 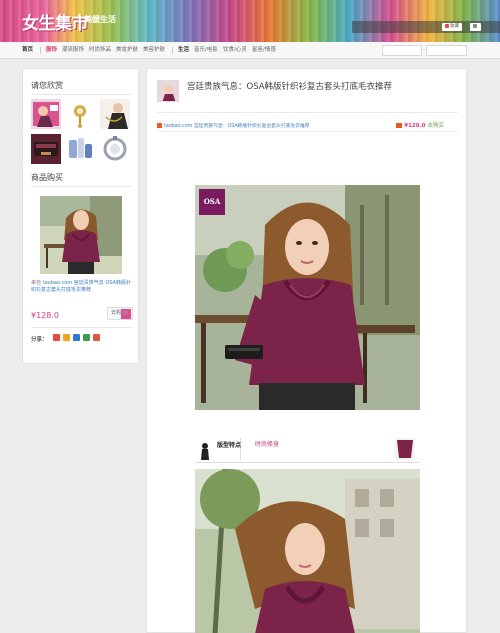 I want to click on share-kaixin-icon, so click(x=96, y=337).